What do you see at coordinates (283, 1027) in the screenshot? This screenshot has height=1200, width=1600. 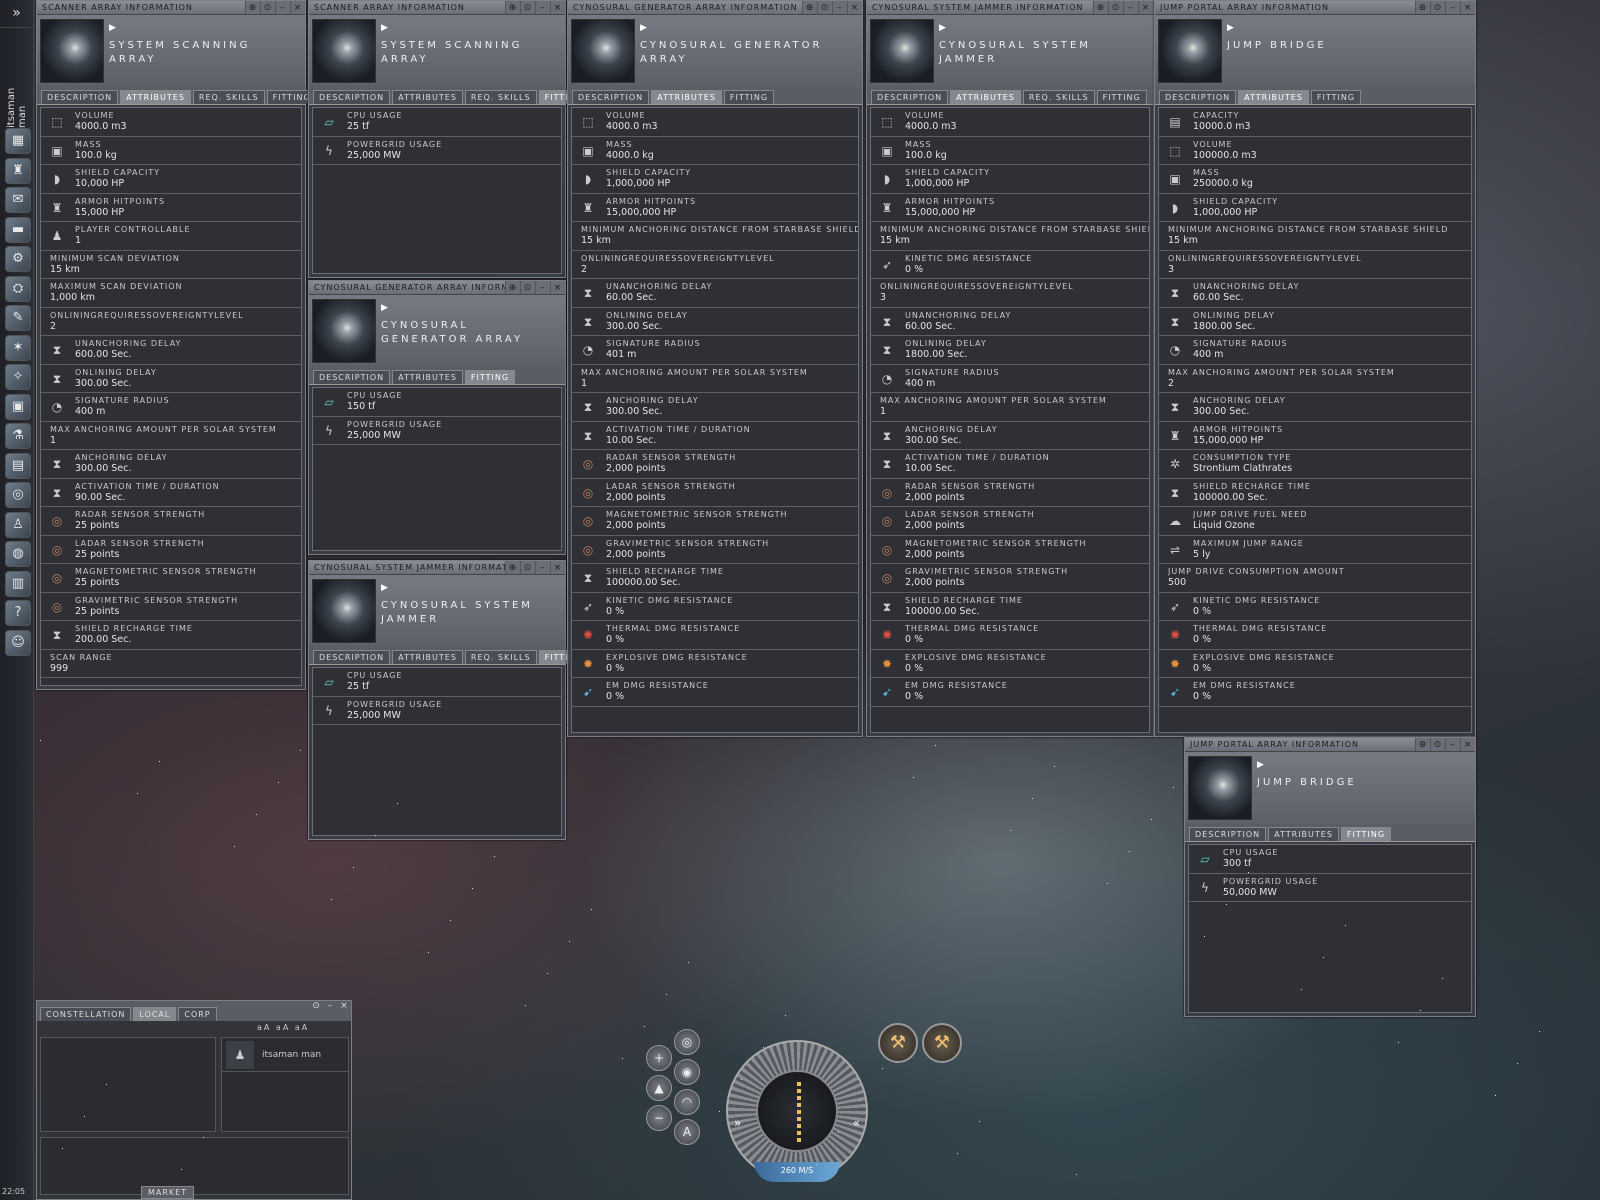 I see `chat-toolbar: aA aA aA` at bounding box center [283, 1027].